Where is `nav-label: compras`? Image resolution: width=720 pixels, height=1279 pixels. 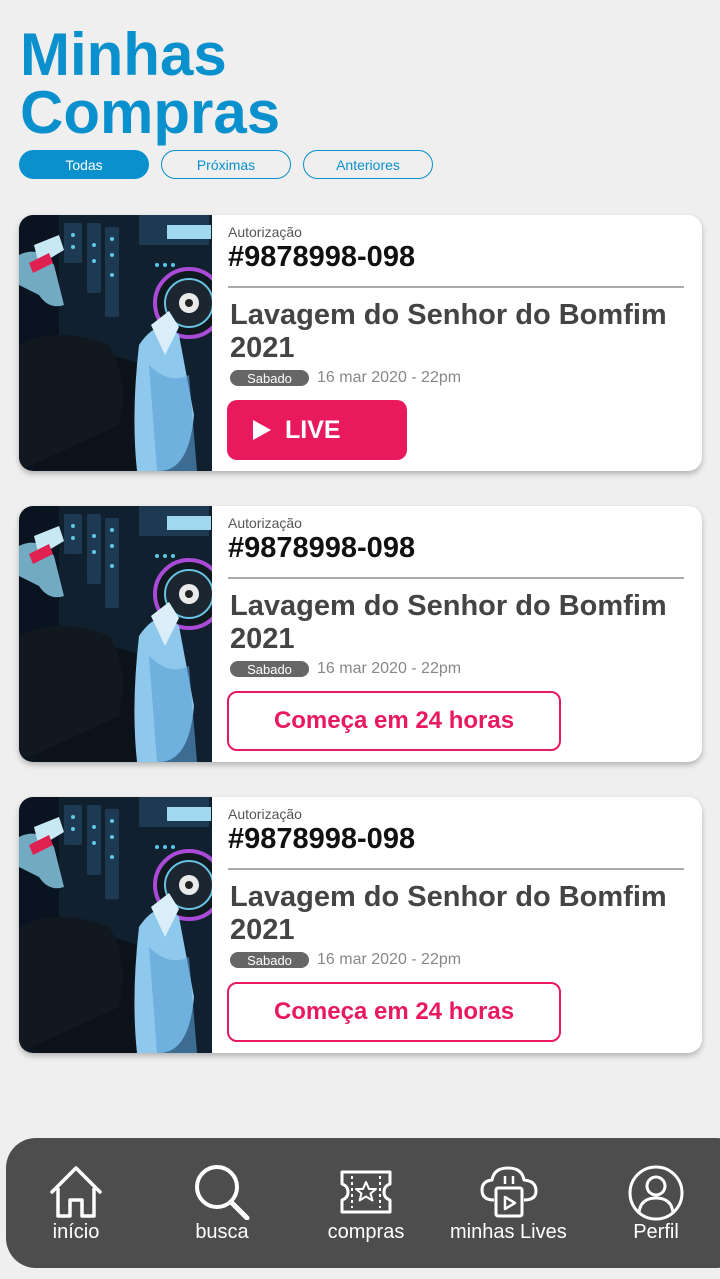
nav-label: compras is located at coordinates (366, 1232).